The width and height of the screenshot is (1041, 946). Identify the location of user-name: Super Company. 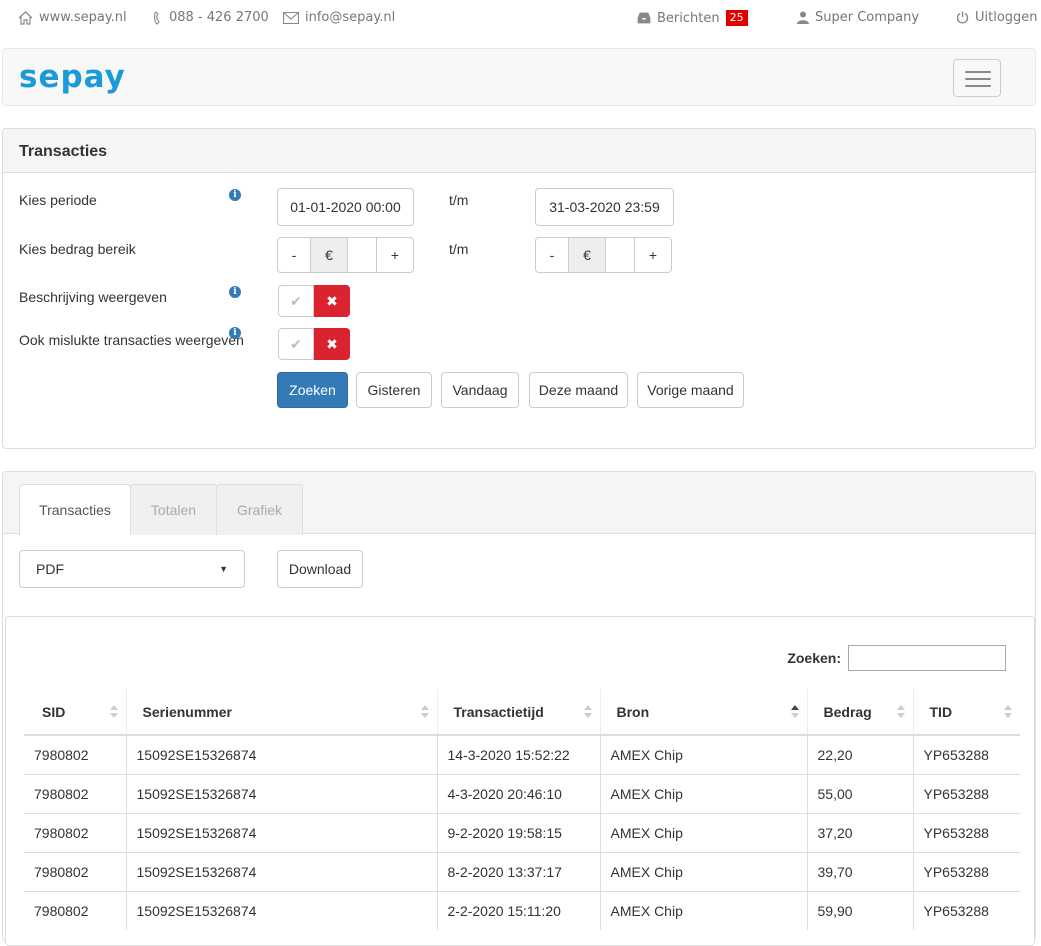
(867, 17).